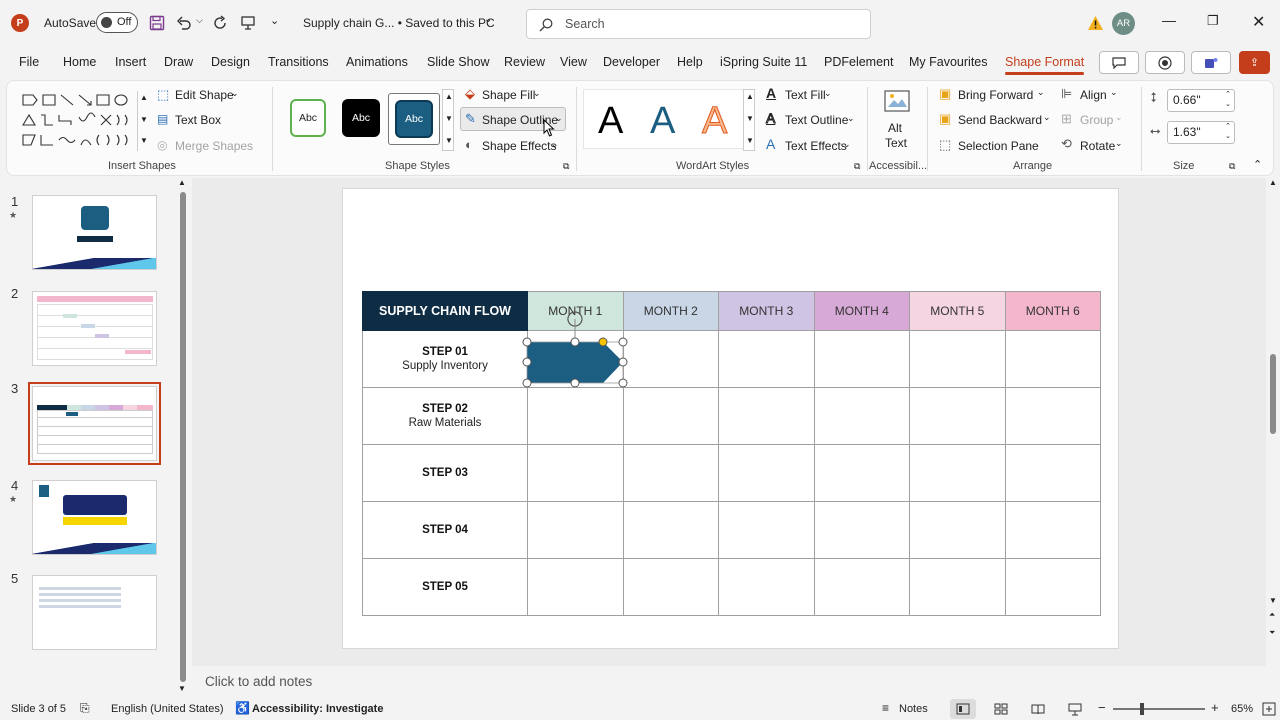 The width and height of the screenshot is (1280, 720). What do you see at coordinates (1123, 23) in the screenshot?
I see `avatar: AR` at bounding box center [1123, 23].